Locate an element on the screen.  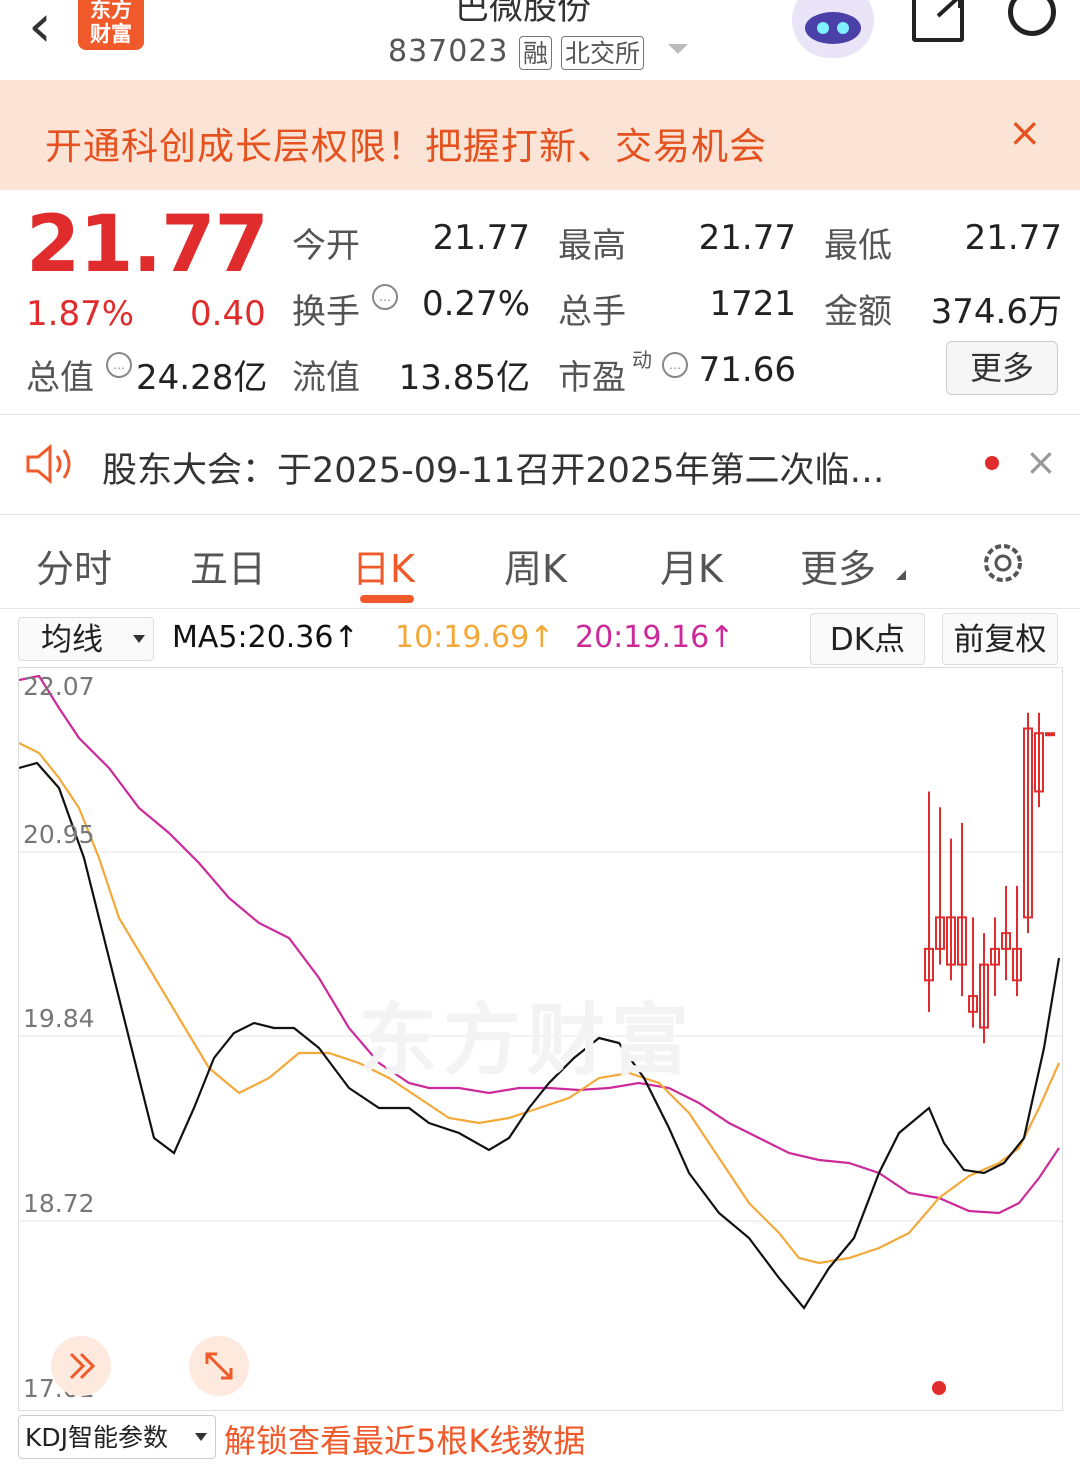
tab-intraday: 分时 is located at coordinates (74, 565).